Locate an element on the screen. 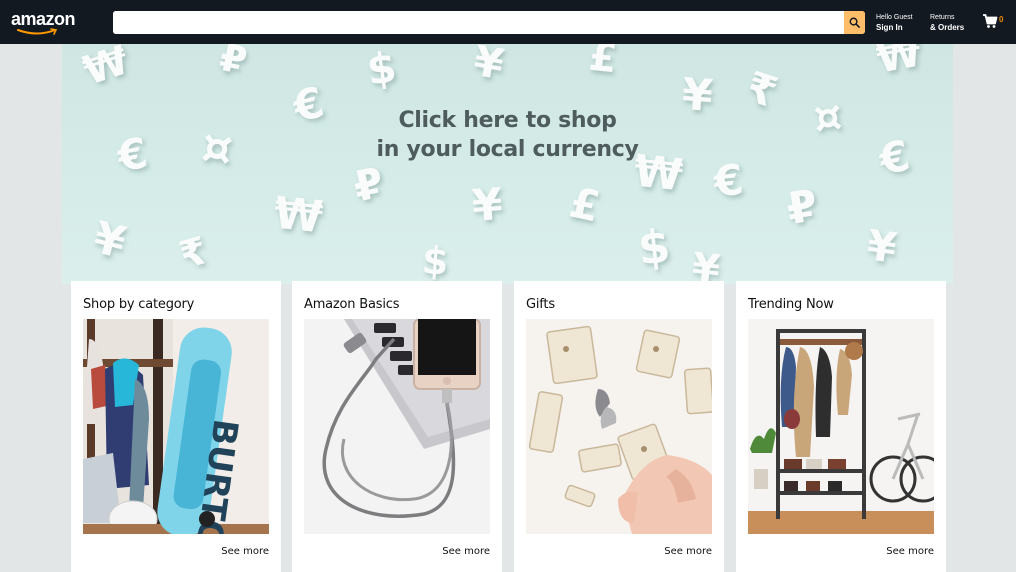  cart-icon is located at coordinates (990, 21).